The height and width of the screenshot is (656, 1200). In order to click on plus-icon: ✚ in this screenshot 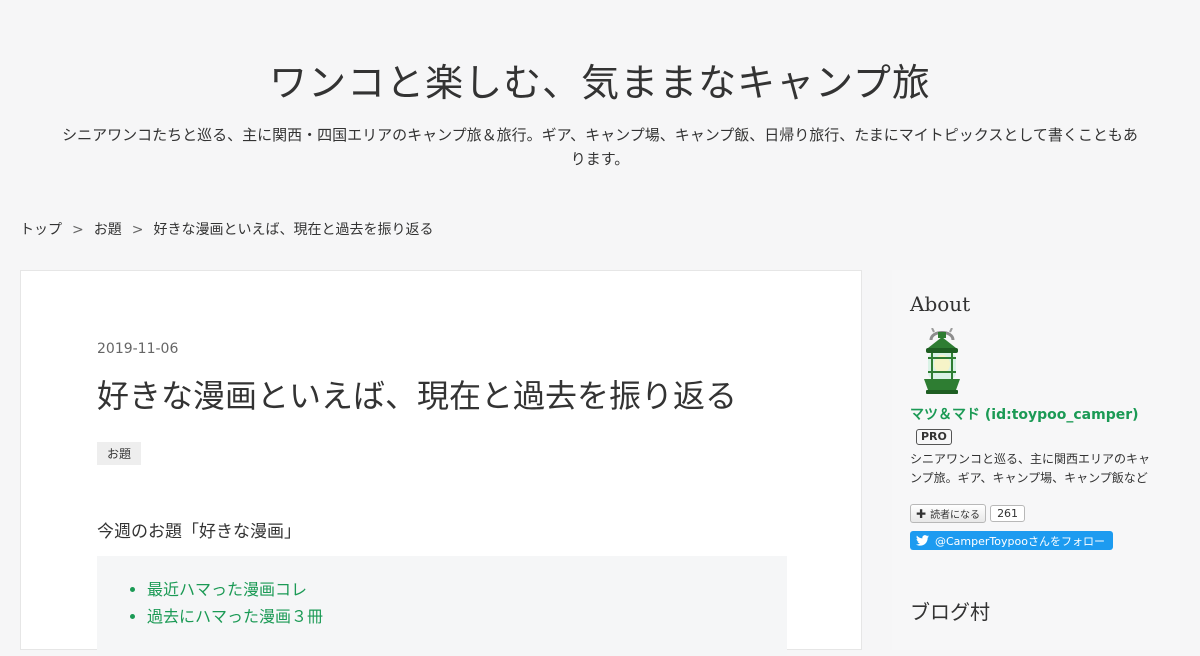, I will do `click(921, 513)`.